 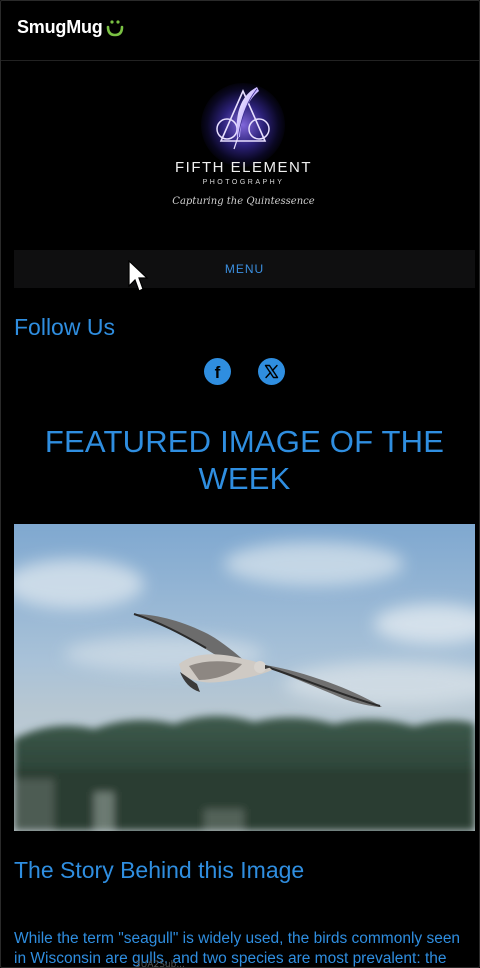 I want to click on smugmug-brand: SmugMug, so click(x=70, y=27).